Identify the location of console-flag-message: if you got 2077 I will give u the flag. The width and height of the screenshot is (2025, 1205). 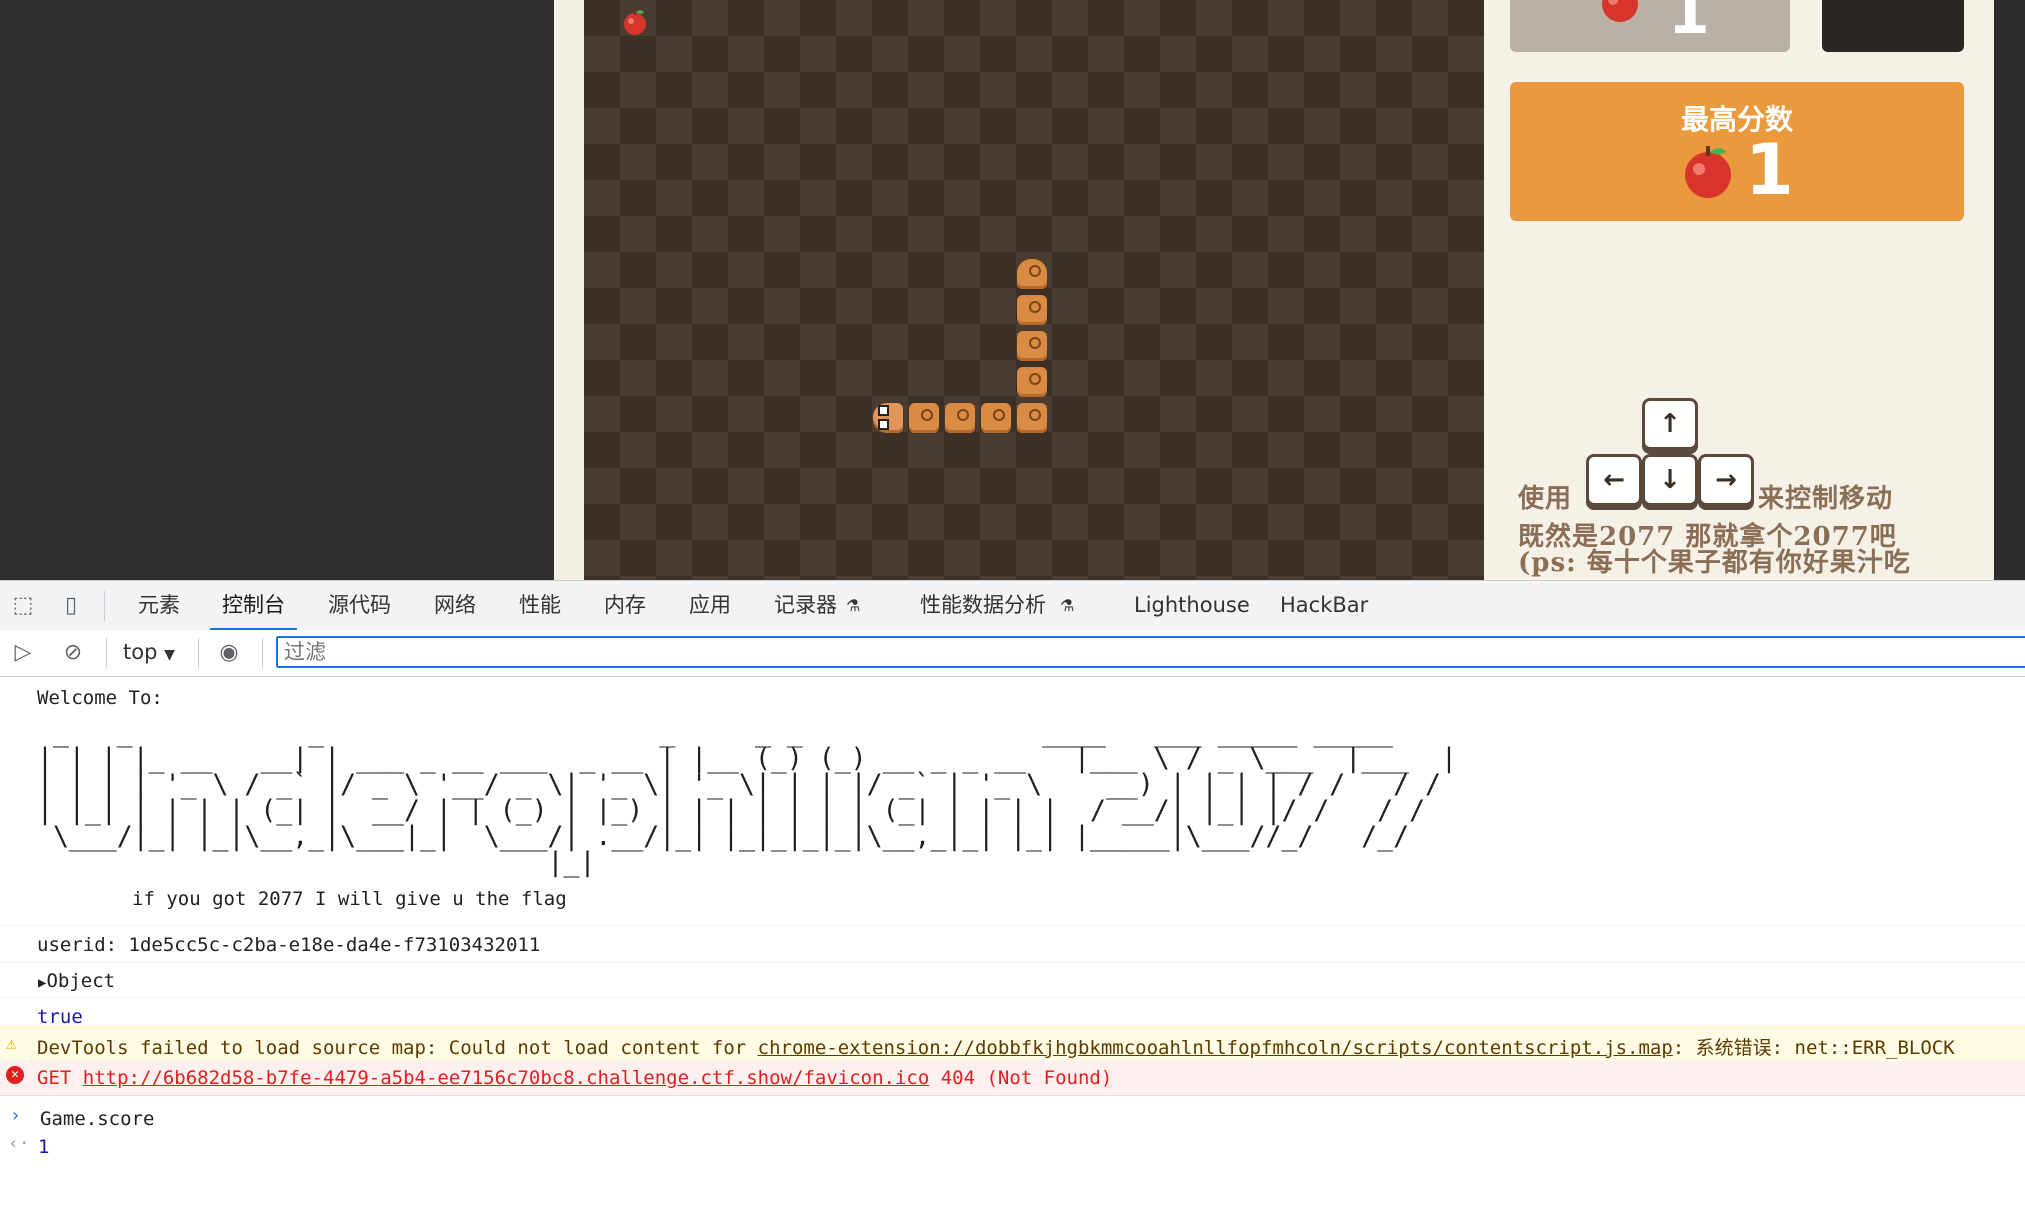
(349, 899).